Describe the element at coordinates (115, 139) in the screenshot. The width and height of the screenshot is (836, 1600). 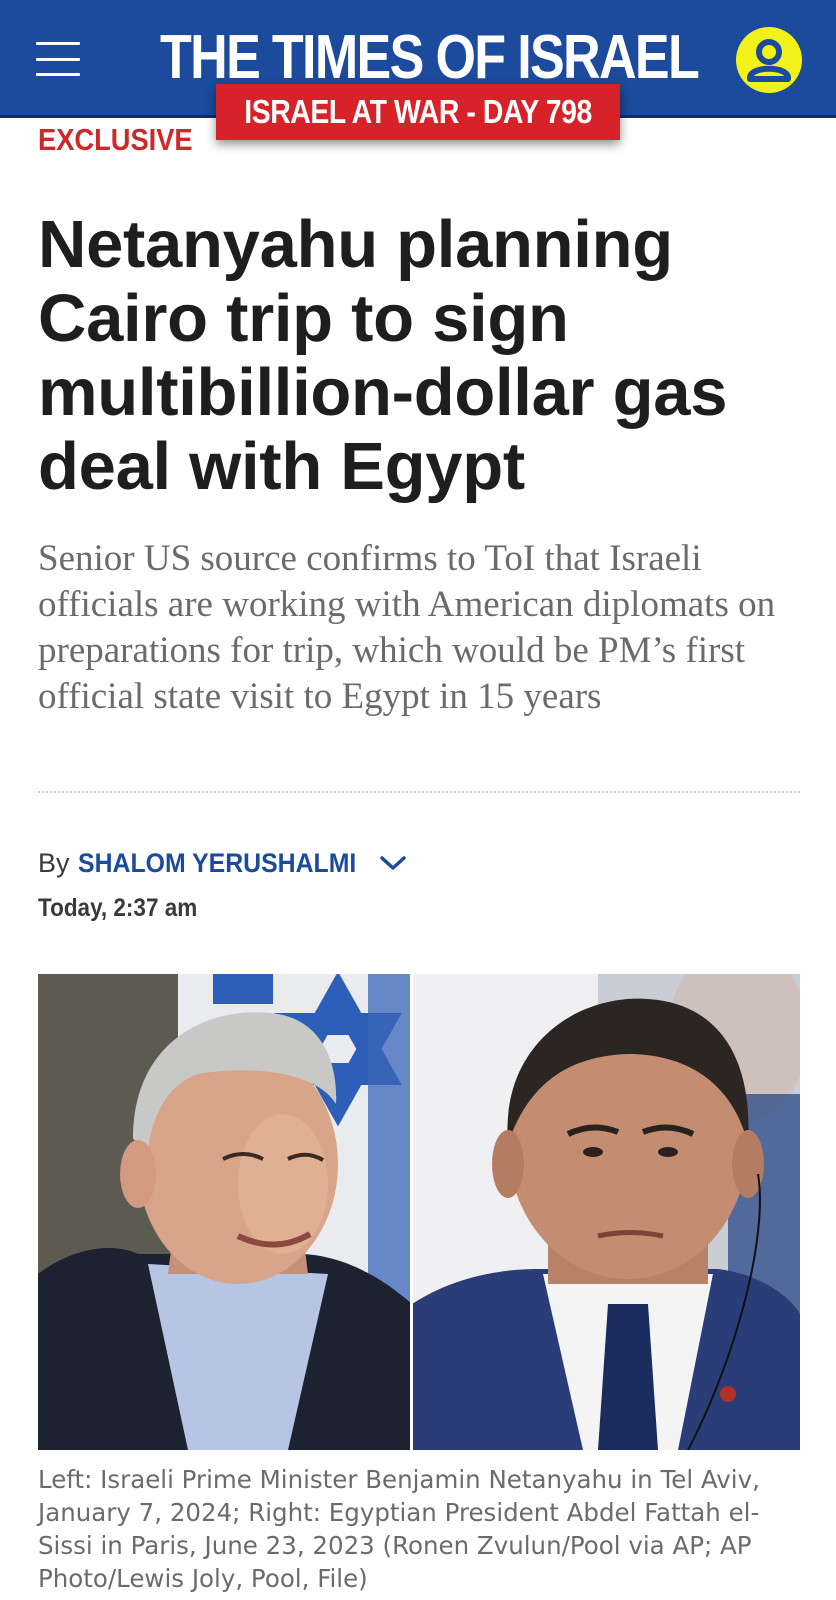
I see `article-kicker: EXCLUSIVE` at that location.